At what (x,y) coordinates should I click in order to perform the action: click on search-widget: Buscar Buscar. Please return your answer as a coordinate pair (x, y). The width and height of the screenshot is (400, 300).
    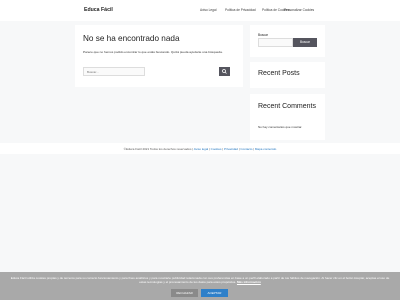
    Looking at the image, I should click on (287, 41).